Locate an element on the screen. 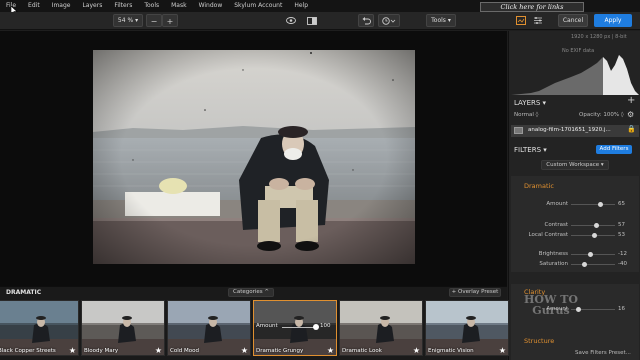  overlay-preset-button: + Overlay Preset is located at coordinates (475, 292).